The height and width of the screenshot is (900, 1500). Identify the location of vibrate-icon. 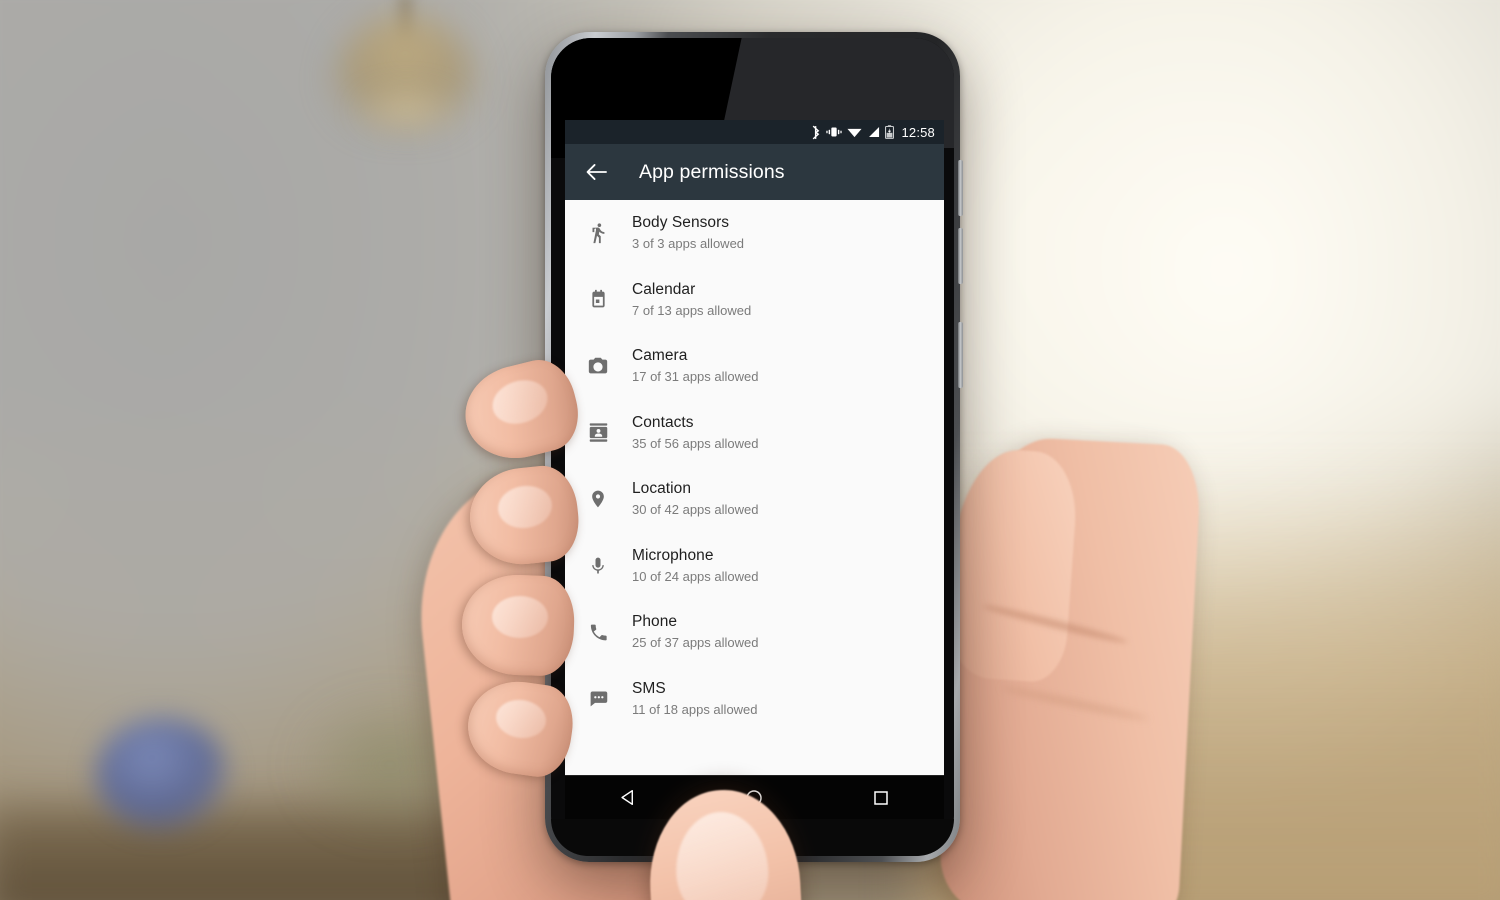
(834, 132).